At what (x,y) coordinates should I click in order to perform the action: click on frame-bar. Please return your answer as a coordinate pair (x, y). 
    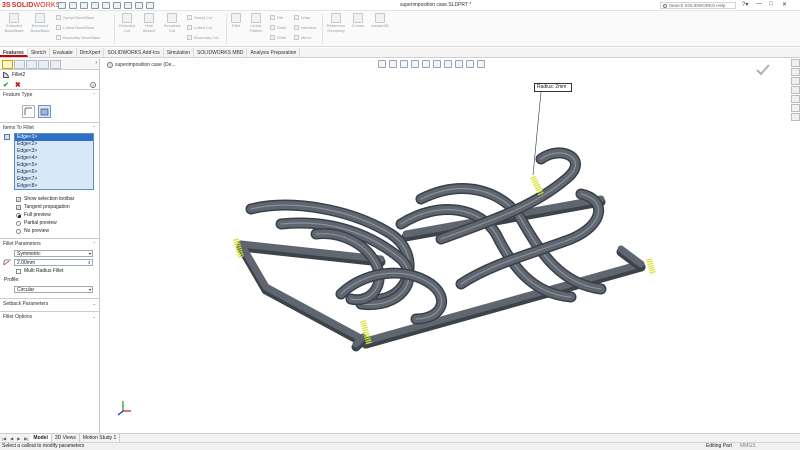
    Looking at the image, I should click on (359, 340).